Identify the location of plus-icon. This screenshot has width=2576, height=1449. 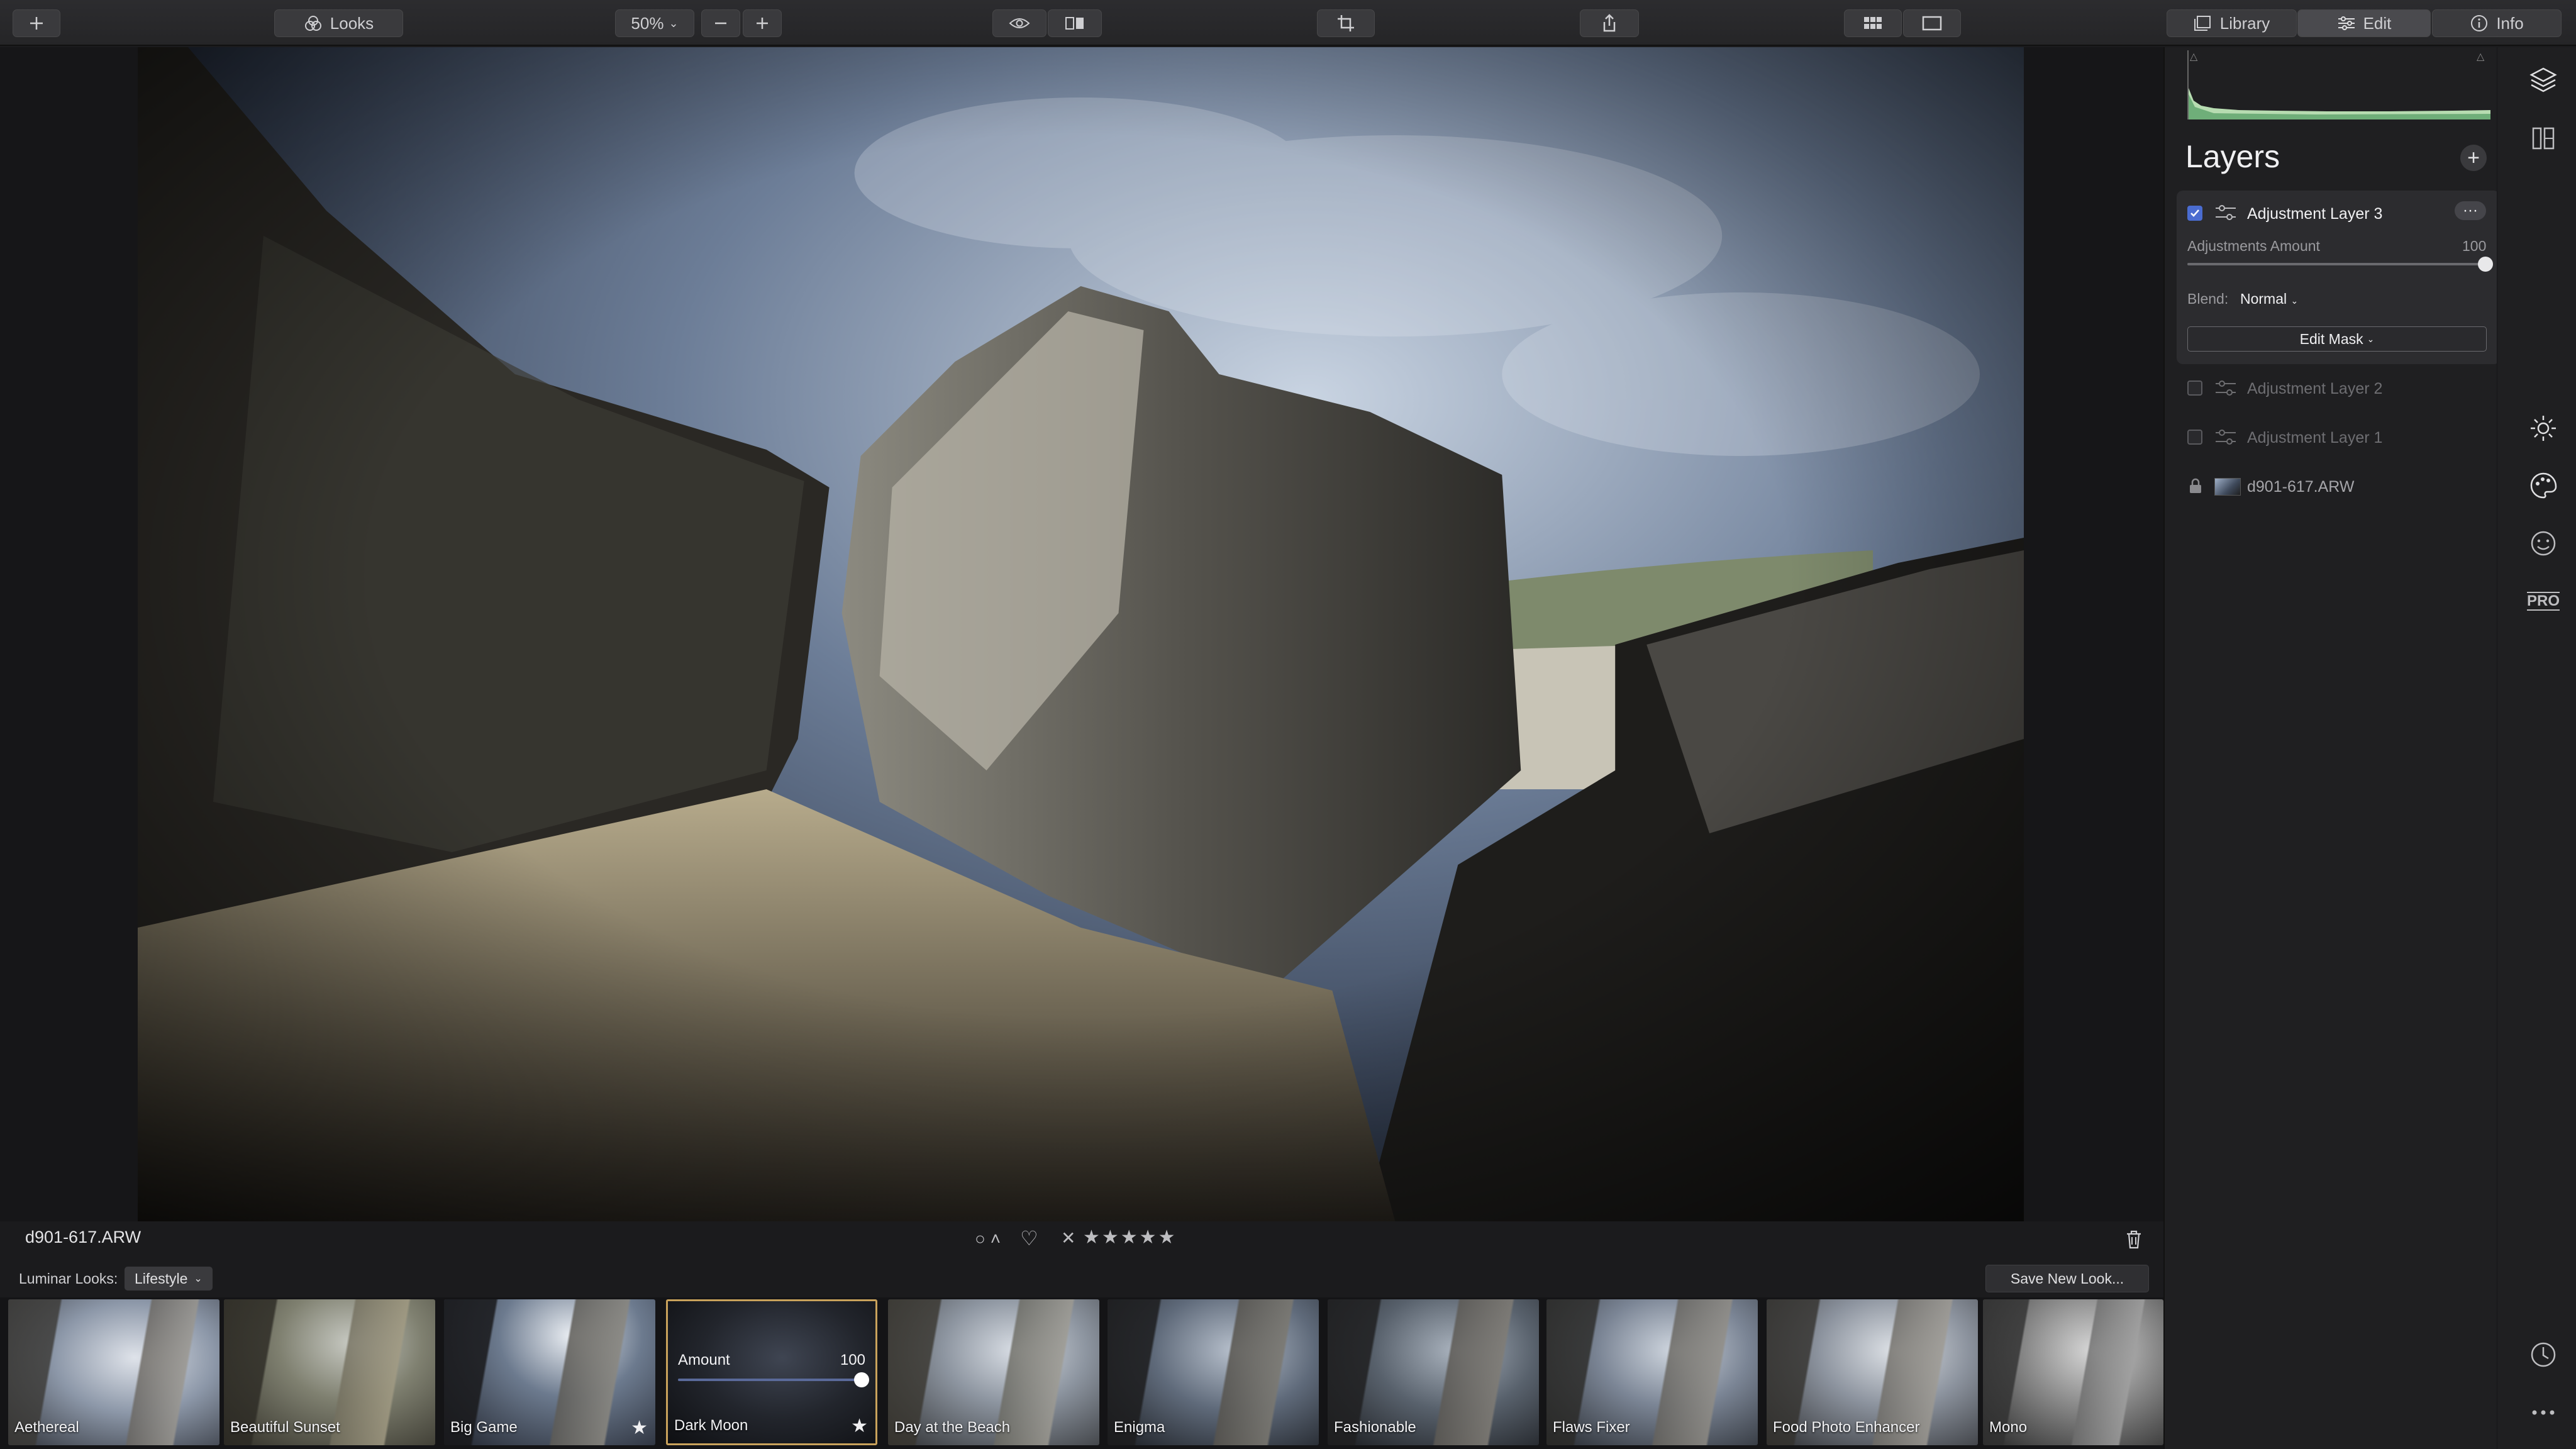
(762, 23).